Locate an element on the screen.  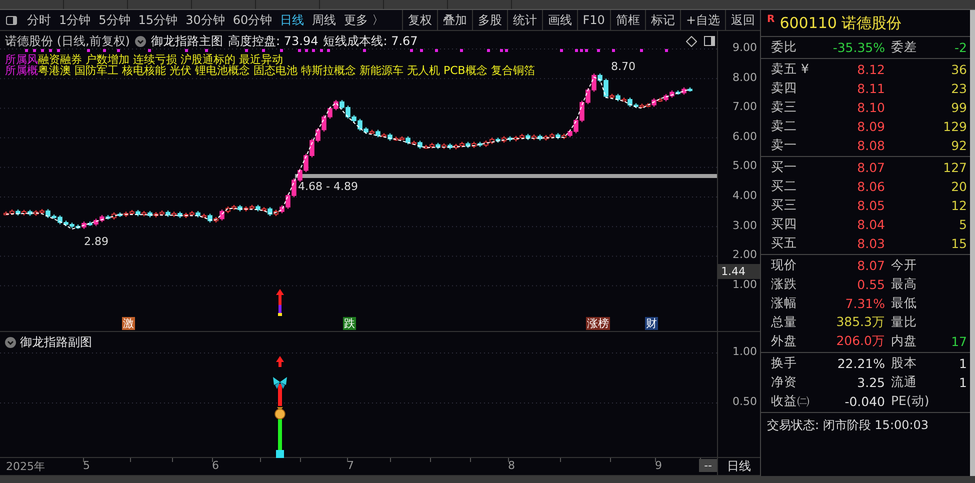
signal-tag: 涨榜 is located at coordinates (598, 323).